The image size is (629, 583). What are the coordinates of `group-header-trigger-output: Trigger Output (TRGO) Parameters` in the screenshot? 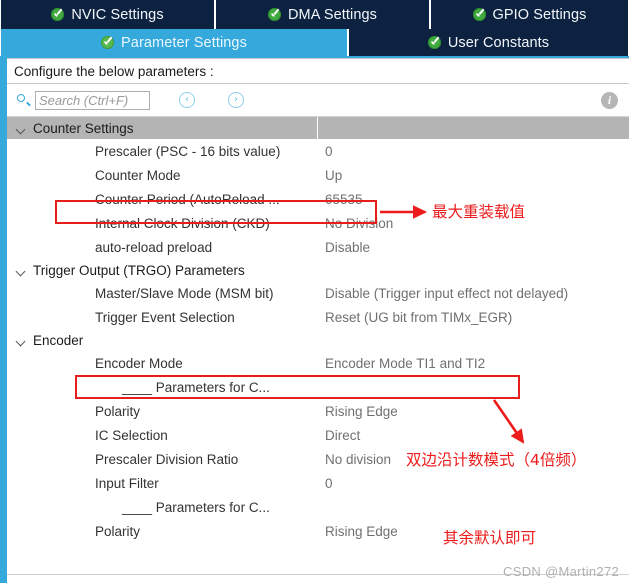 It's located at (318, 270).